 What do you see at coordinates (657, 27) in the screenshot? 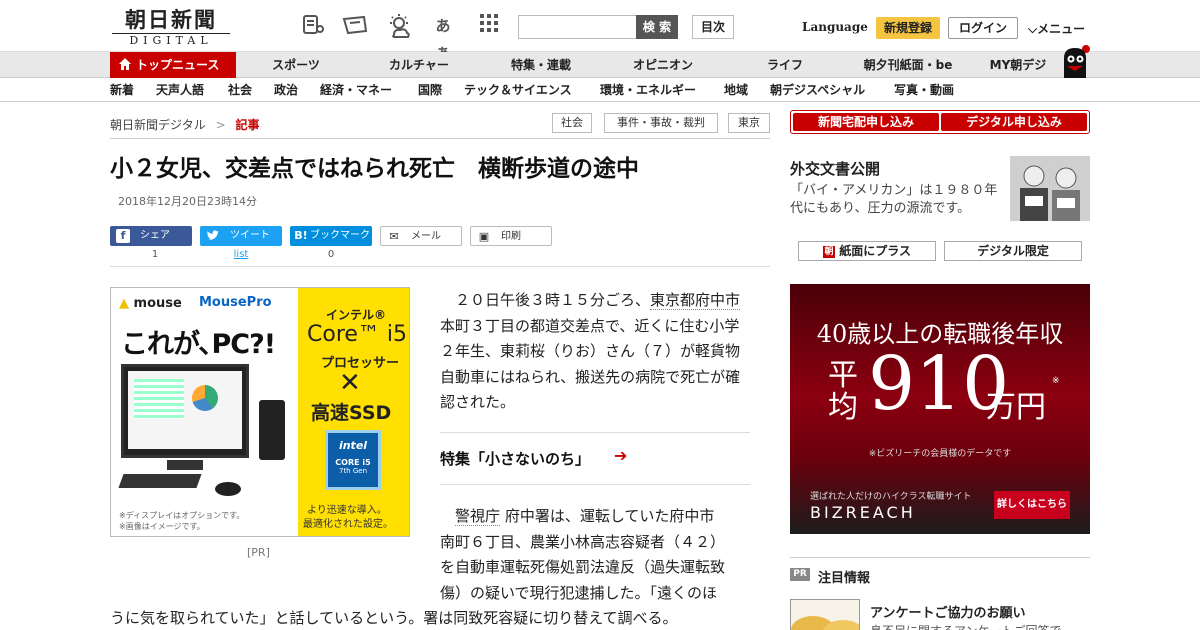
I see `search-button: 検 索` at bounding box center [657, 27].